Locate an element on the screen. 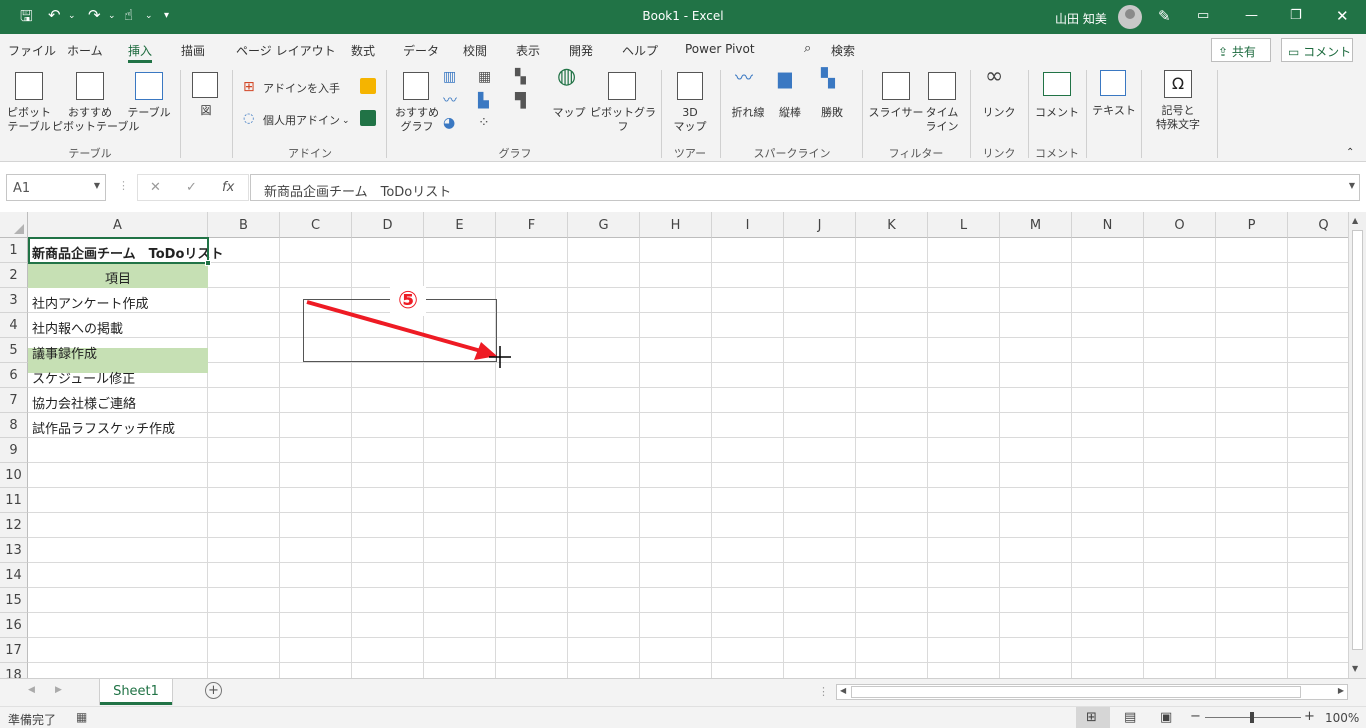 This screenshot has height=728, width=1366. group-label-comments: コメント is located at coordinates (1057, 153).